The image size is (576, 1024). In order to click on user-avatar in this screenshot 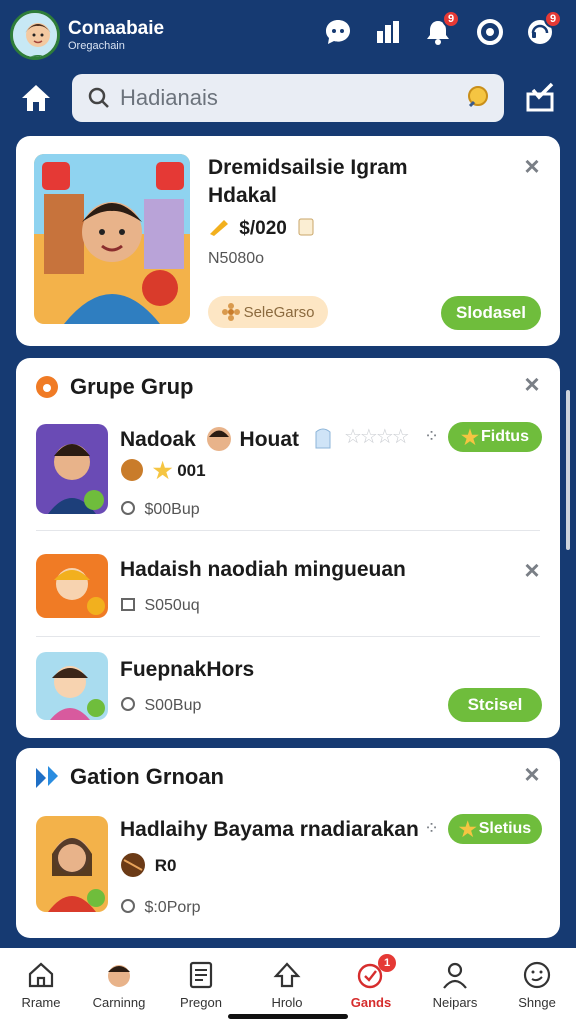, I will do `click(35, 35)`.